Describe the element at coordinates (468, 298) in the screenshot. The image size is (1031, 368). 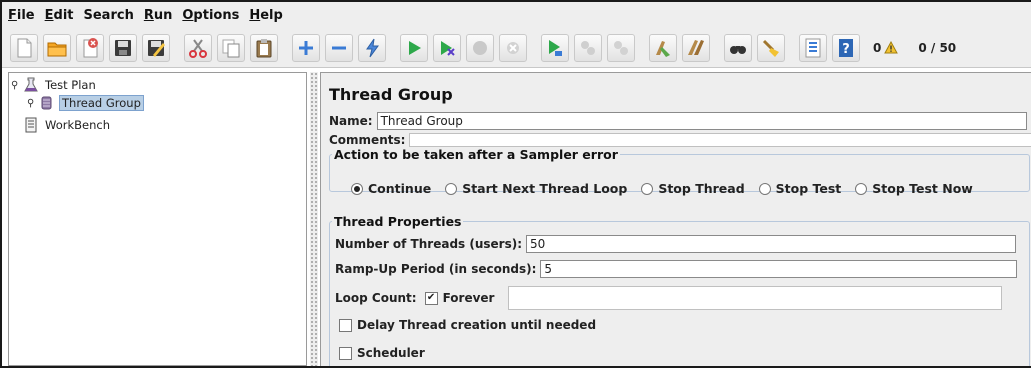
I see `forever-label: Forever` at that location.